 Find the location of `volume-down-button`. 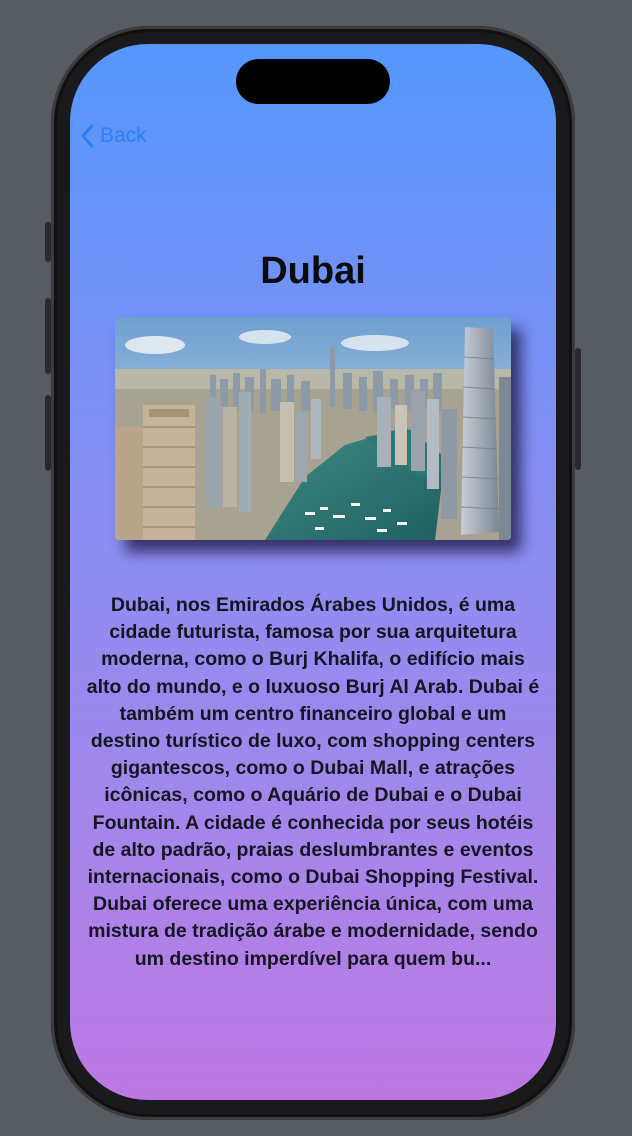

volume-down-button is located at coordinates (48, 433).